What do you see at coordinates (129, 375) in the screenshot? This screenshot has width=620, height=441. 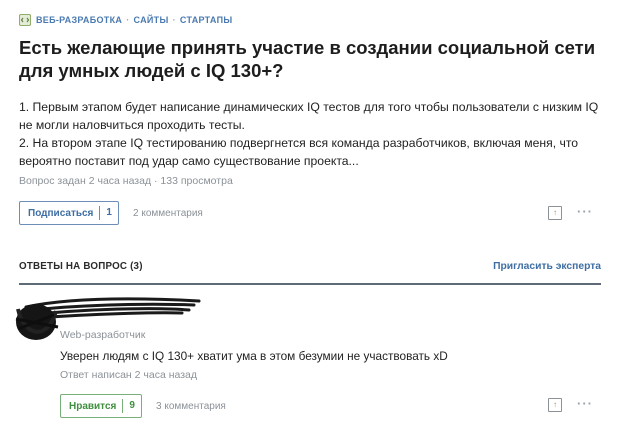 I see `answer-meta: Ответ написан 2 часа назад` at bounding box center [129, 375].